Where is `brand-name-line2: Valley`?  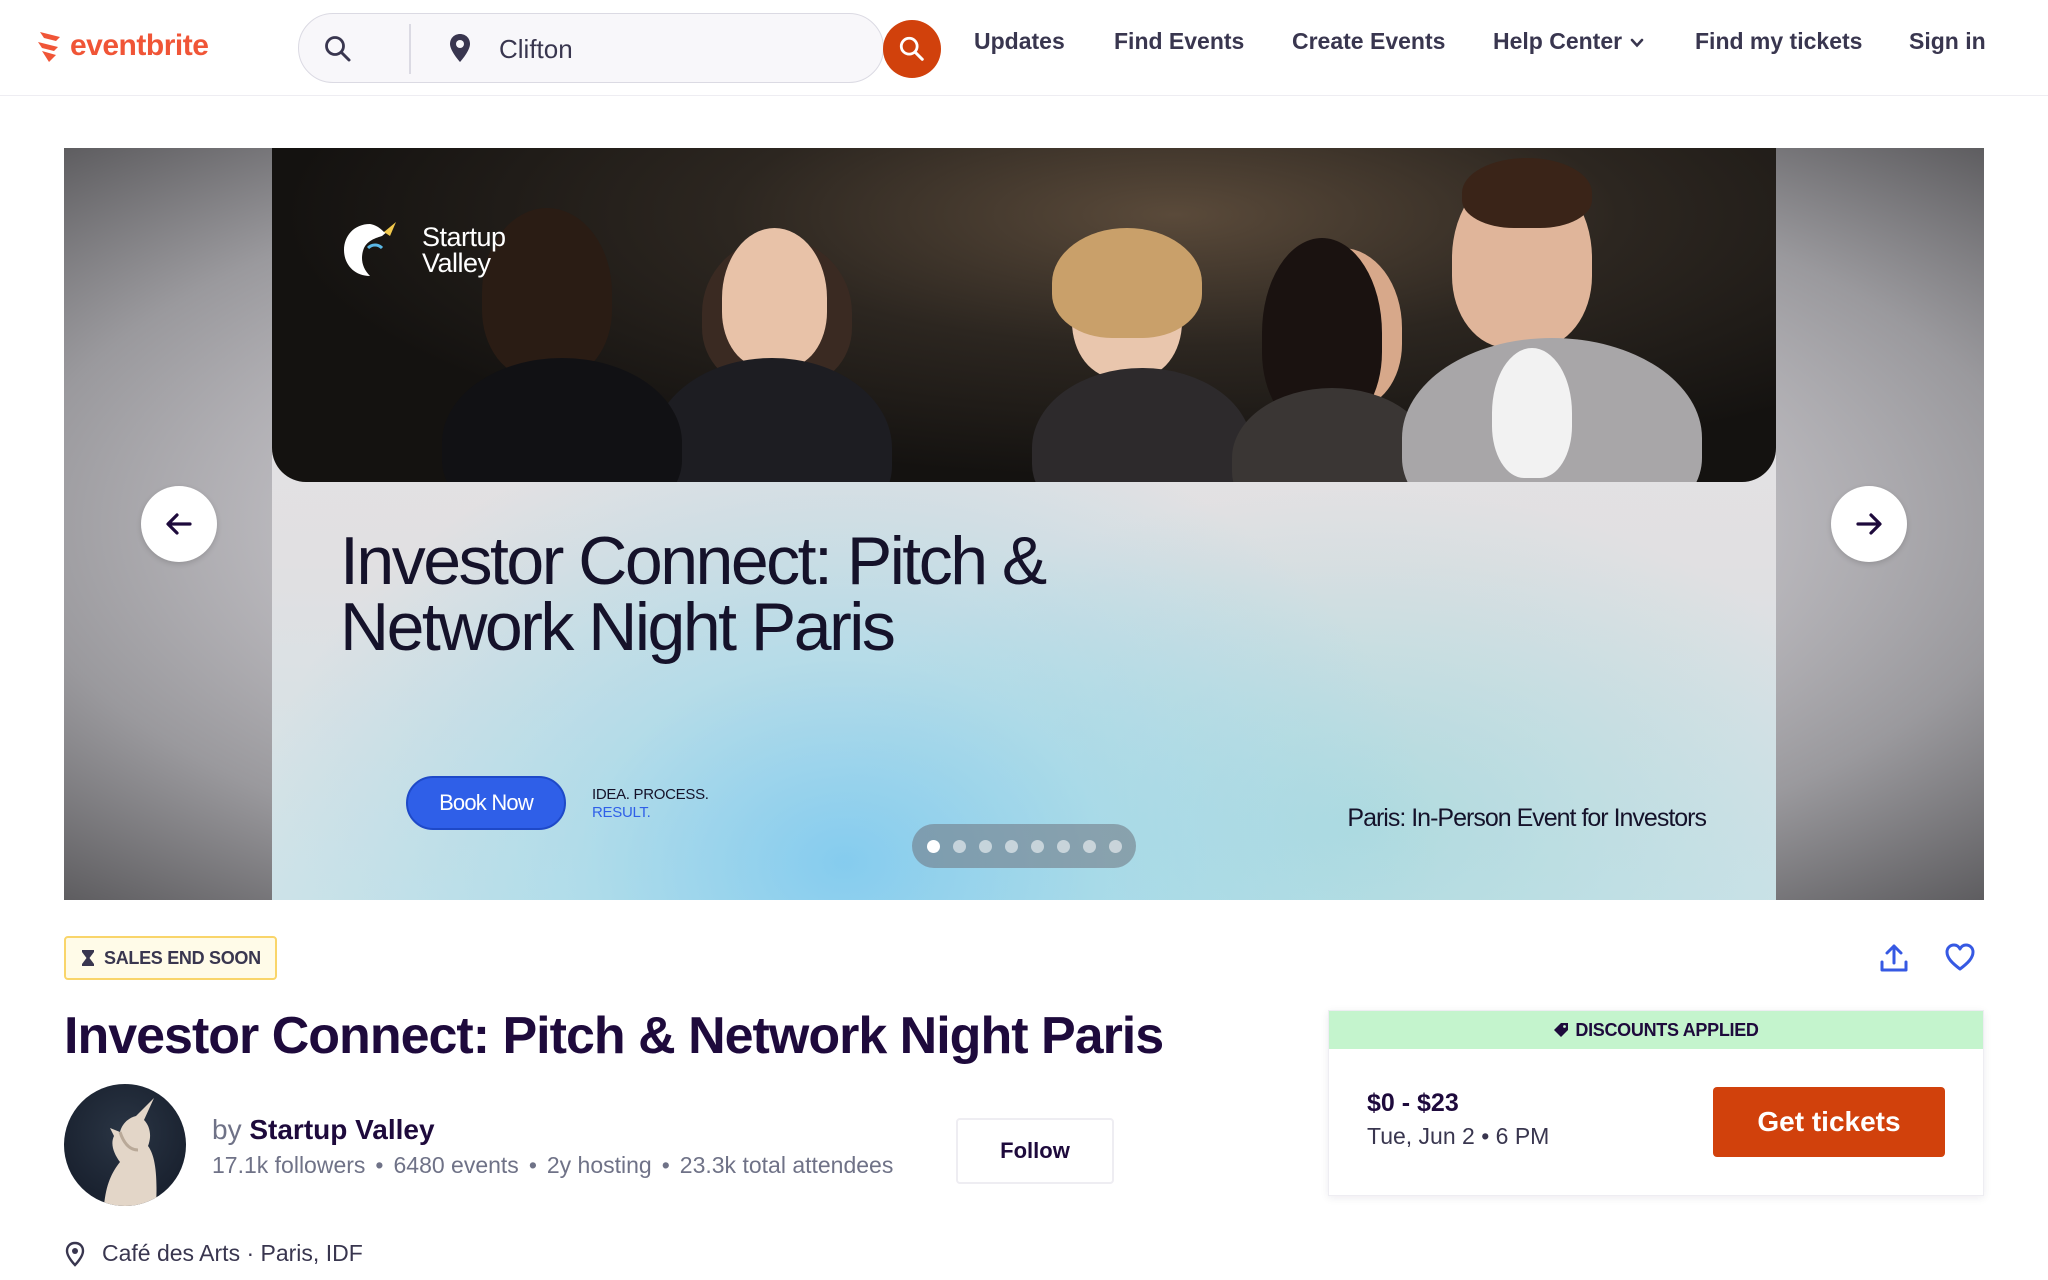
brand-name-line2: Valley is located at coordinates (456, 263).